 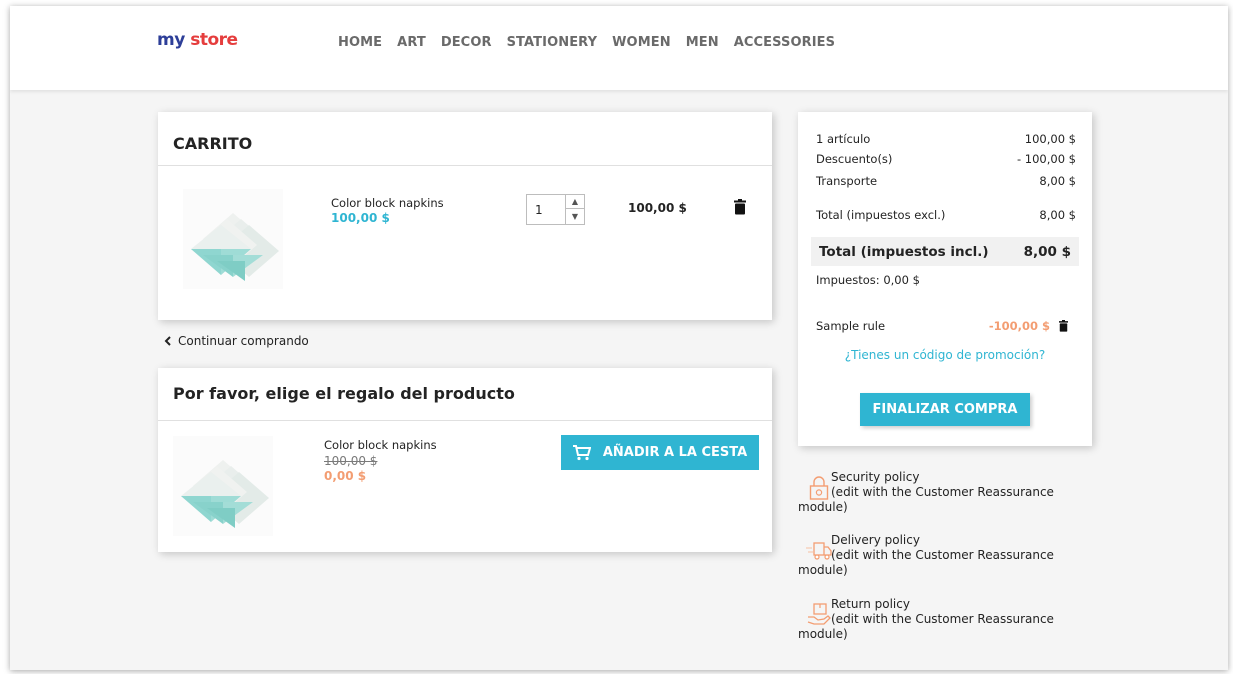 I want to click on chevron-left-icon, so click(x=167, y=341).